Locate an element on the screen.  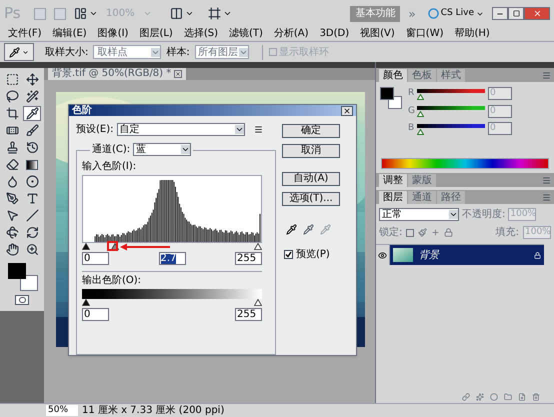
panel-tab: 路径 is located at coordinates (451, 197).